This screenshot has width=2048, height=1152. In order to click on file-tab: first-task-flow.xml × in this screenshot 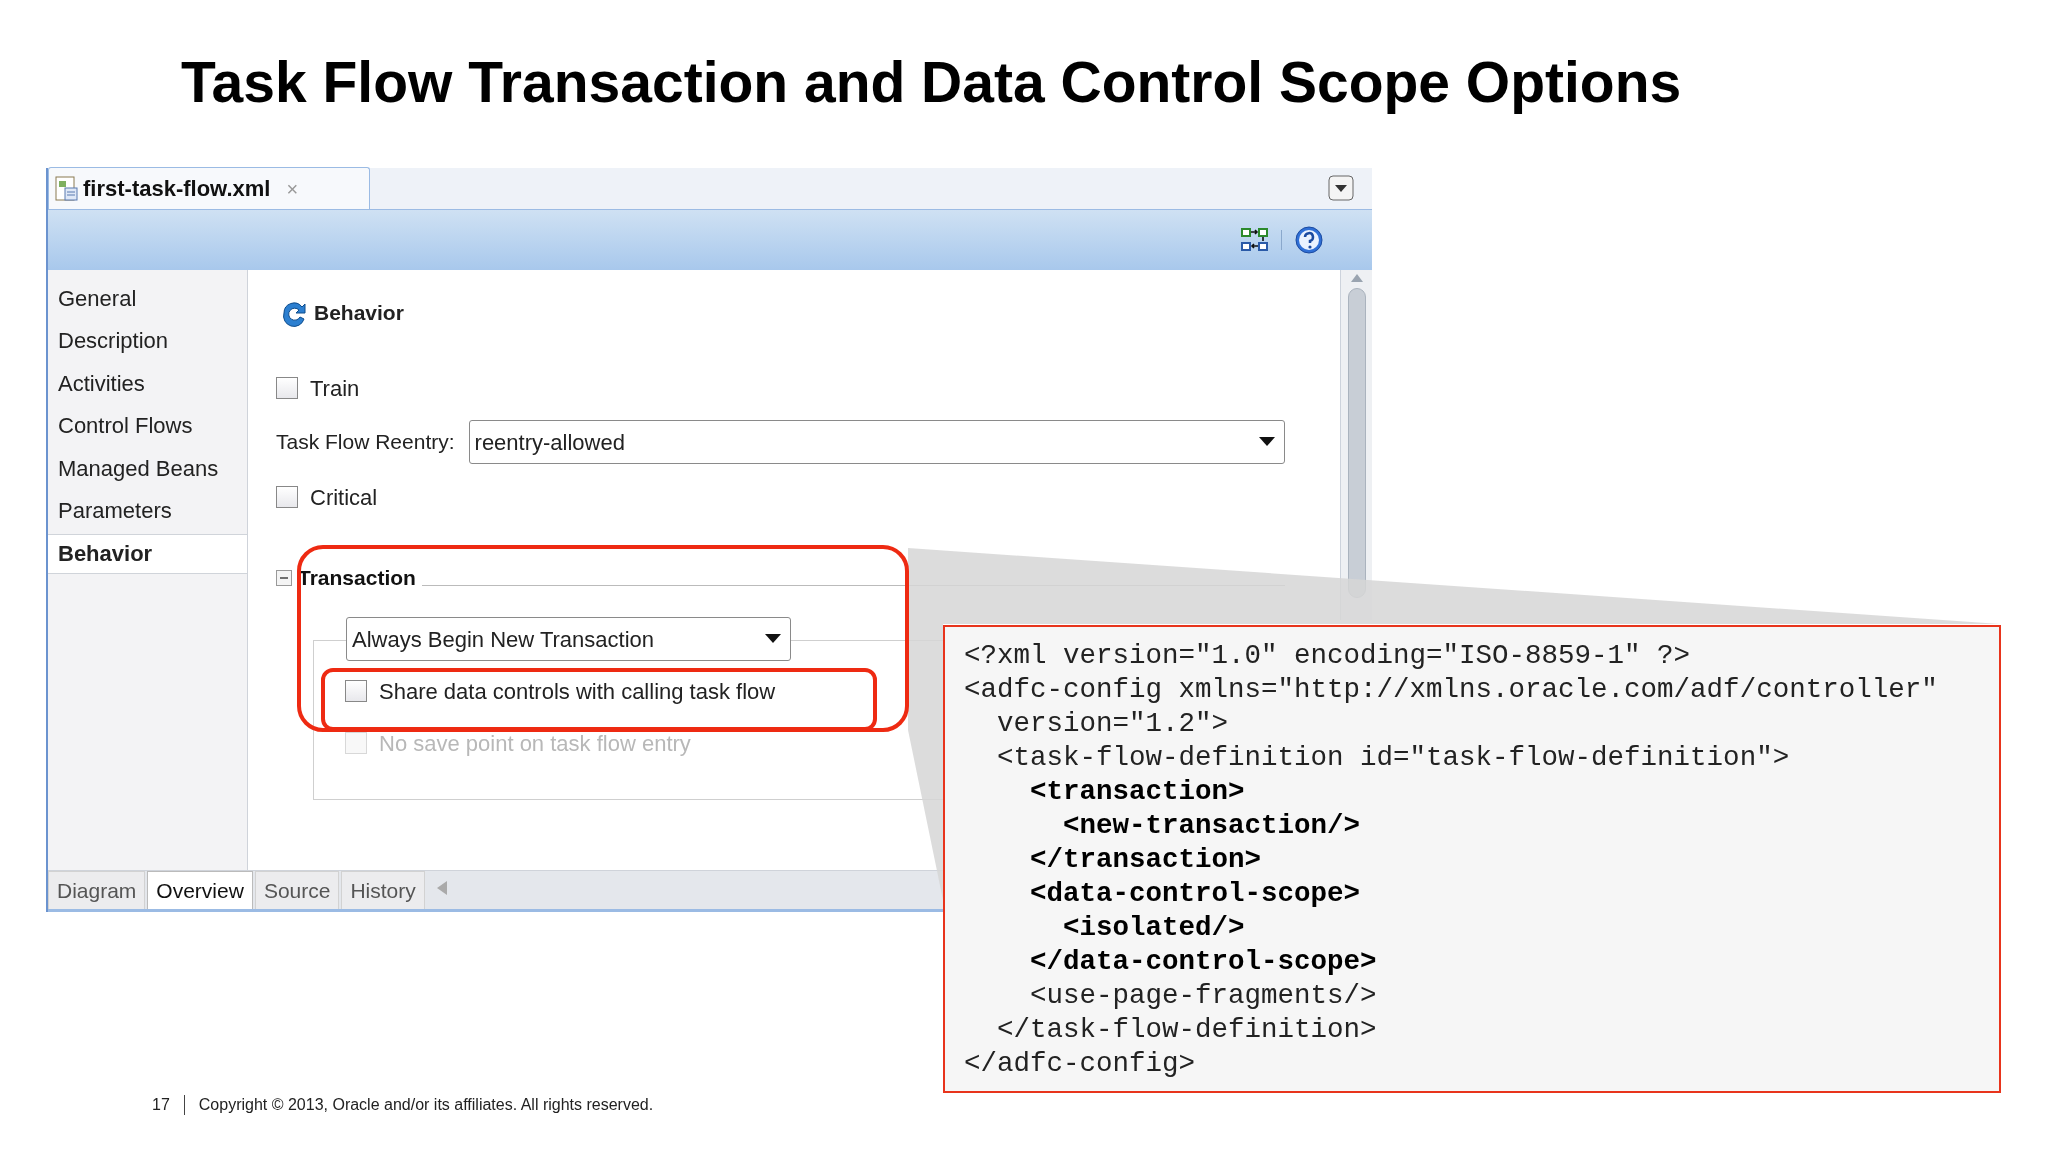, I will do `click(209, 188)`.